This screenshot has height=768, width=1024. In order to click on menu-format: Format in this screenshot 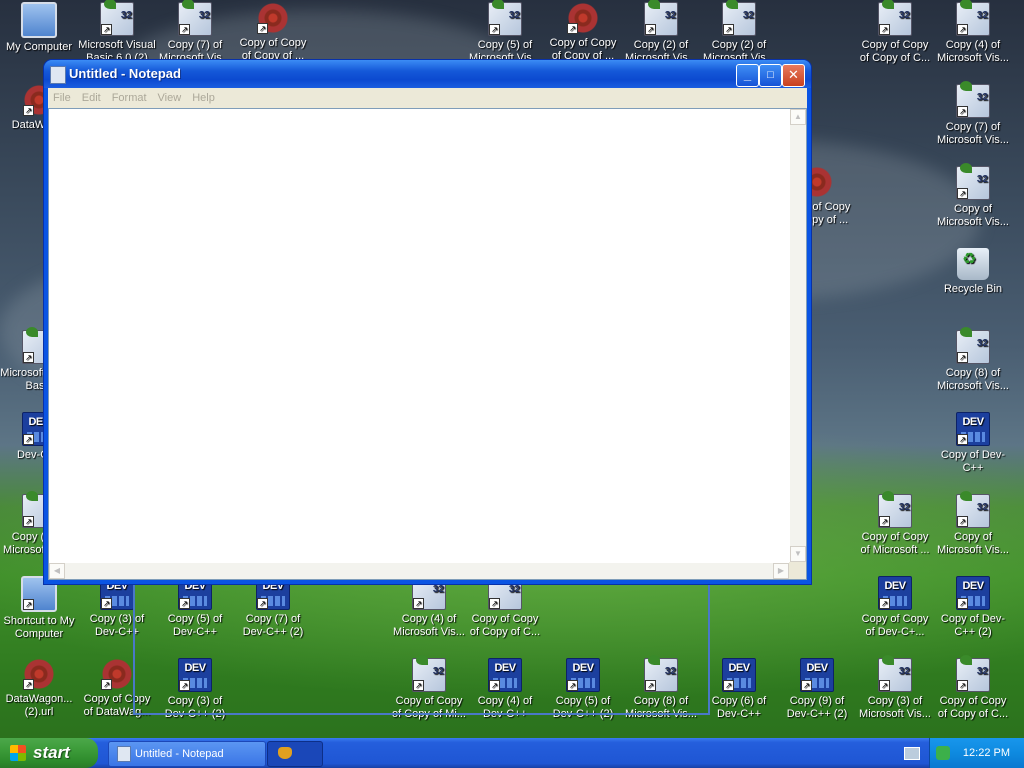, I will do `click(130, 96)`.